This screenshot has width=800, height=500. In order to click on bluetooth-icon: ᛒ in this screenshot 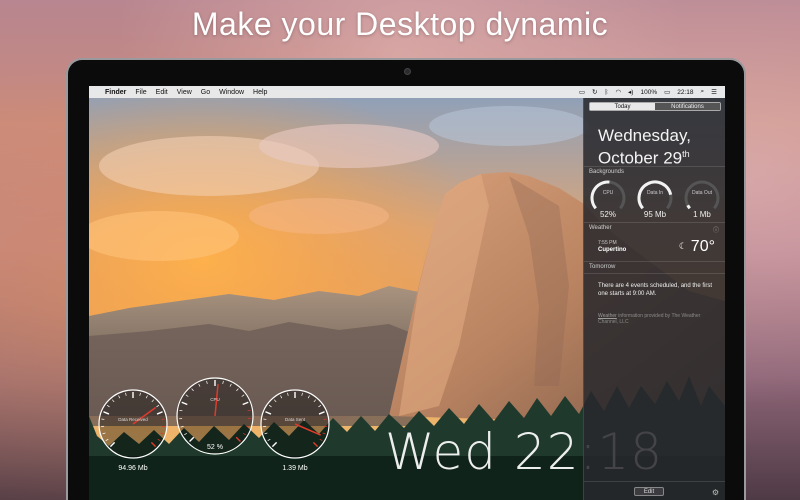, I will do `click(606, 92)`.